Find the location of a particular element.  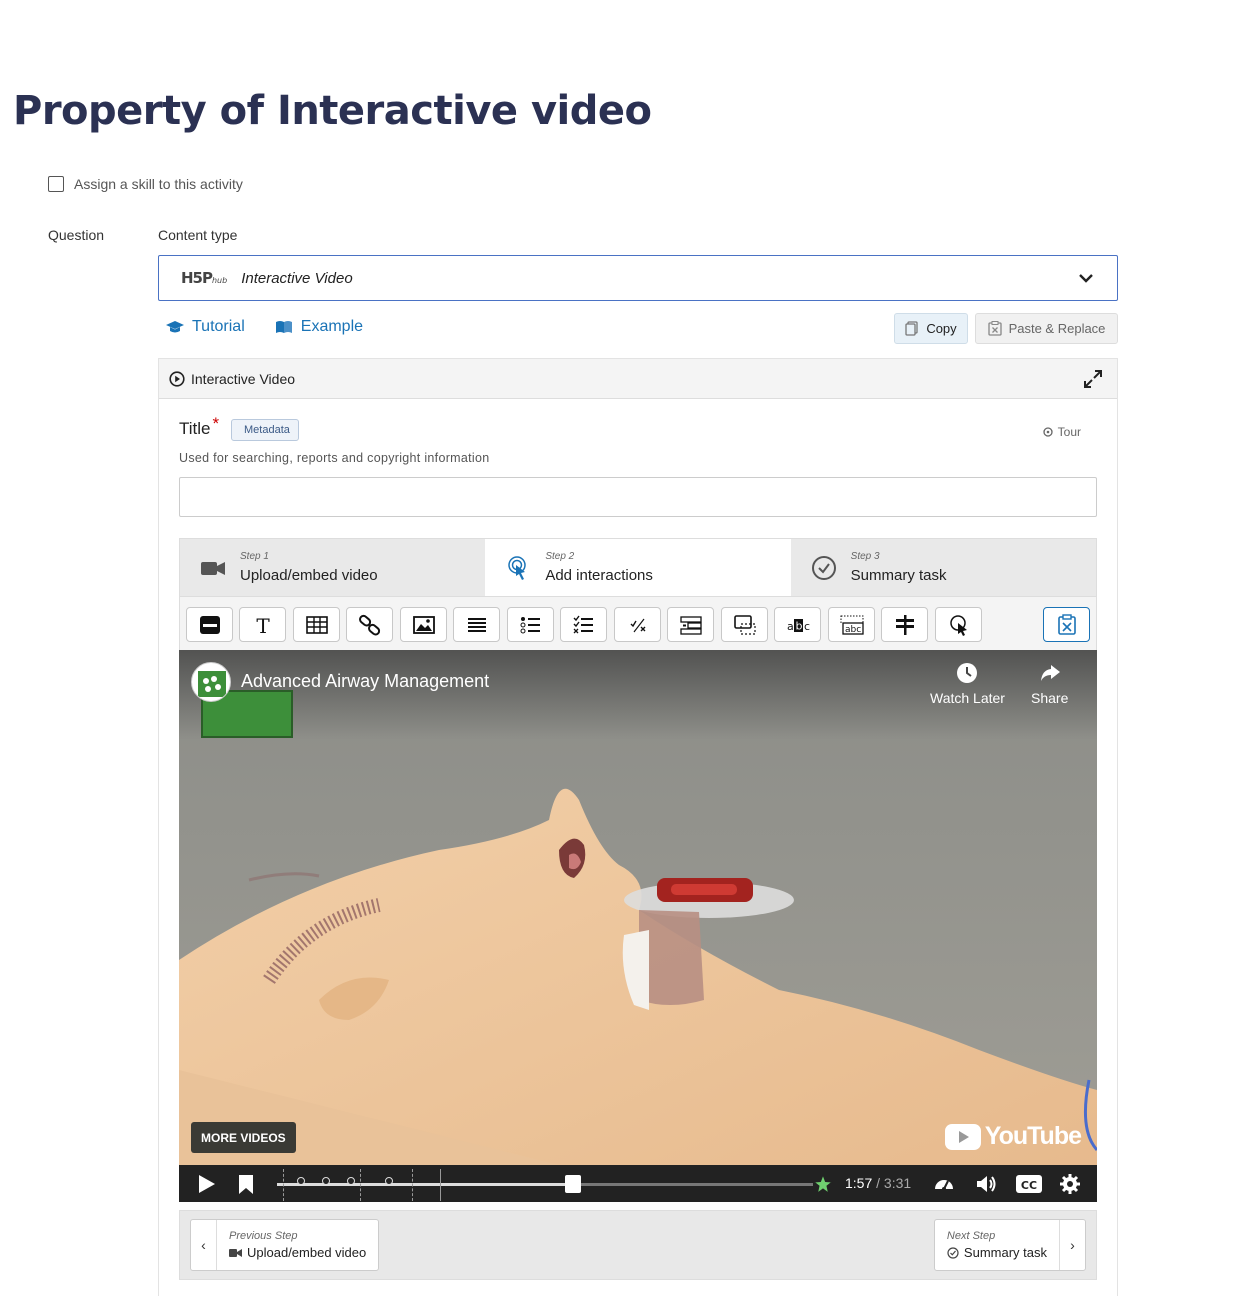

page-title: Property of Interactive video is located at coordinates (332, 111).